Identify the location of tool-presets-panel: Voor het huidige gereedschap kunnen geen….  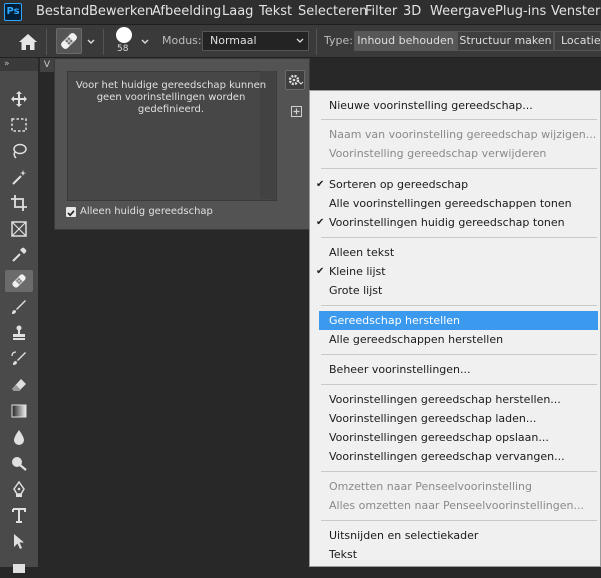
(182, 144).